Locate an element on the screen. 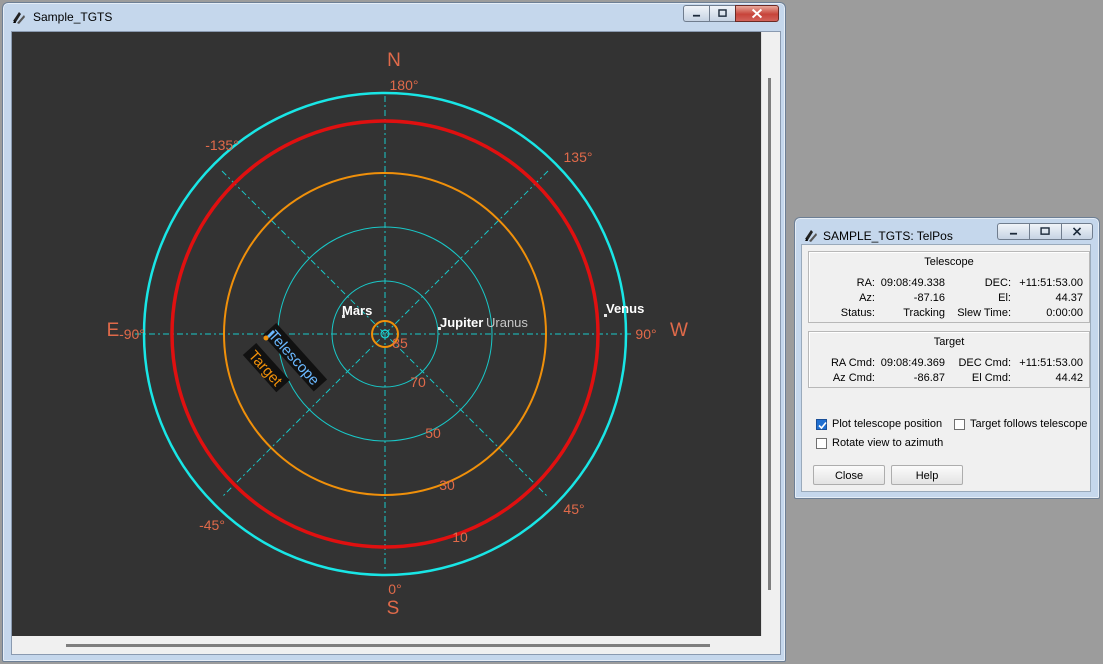 This screenshot has width=1103, height=664. status-value: Tracking is located at coordinates (924, 313).